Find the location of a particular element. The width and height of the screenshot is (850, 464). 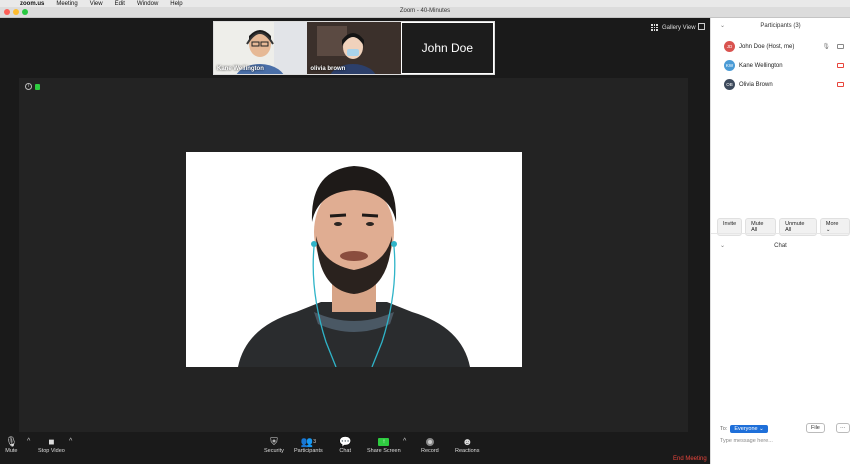

participant-row-olivia: OB Olivia Brown is located at coordinates (786, 84).